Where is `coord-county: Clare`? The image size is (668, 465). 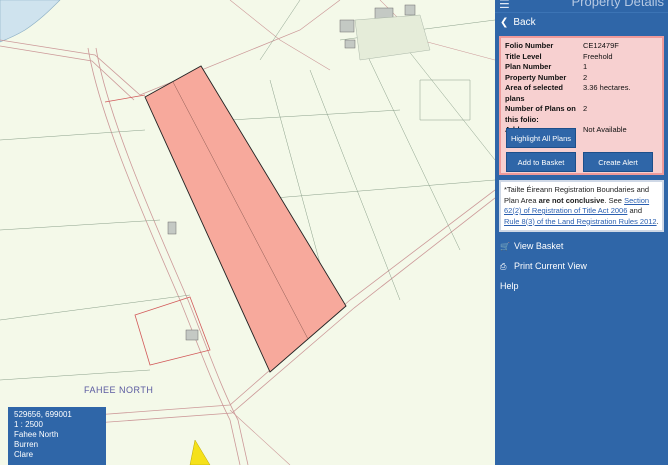
coord-county: Clare is located at coordinates (24, 454).